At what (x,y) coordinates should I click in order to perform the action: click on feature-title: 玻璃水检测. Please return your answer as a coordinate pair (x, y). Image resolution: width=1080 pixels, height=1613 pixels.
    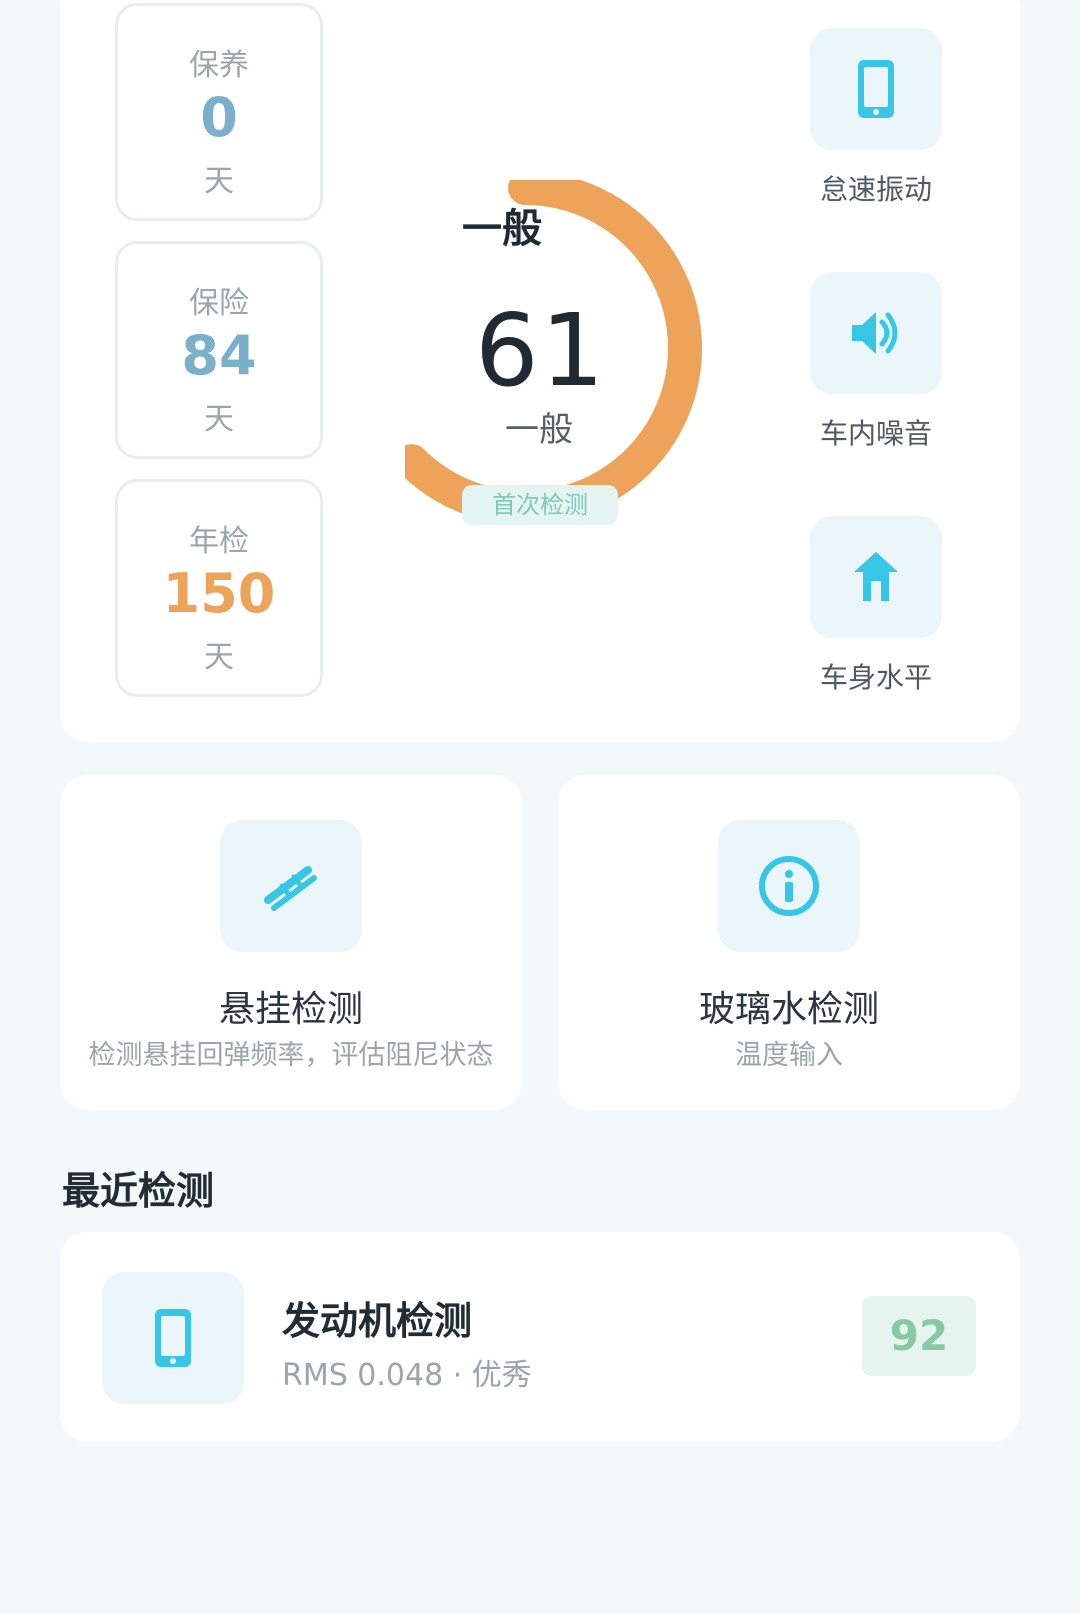
    Looking at the image, I should click on (788, 1009).